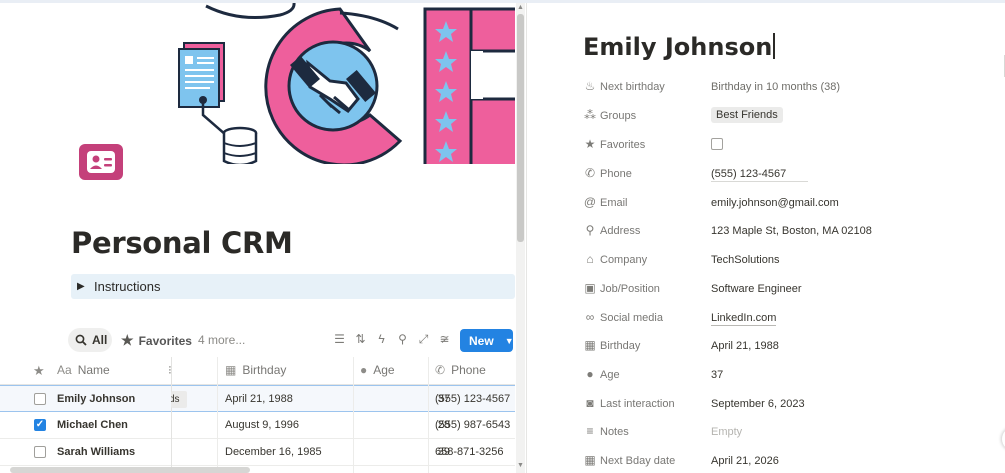 The height and width of the screenshot is (473, 1005). What do you see at coordinates (469, 452) in the screenshot?
I see `row-phone: 658-871-3256` at bounding box center [469, 452].